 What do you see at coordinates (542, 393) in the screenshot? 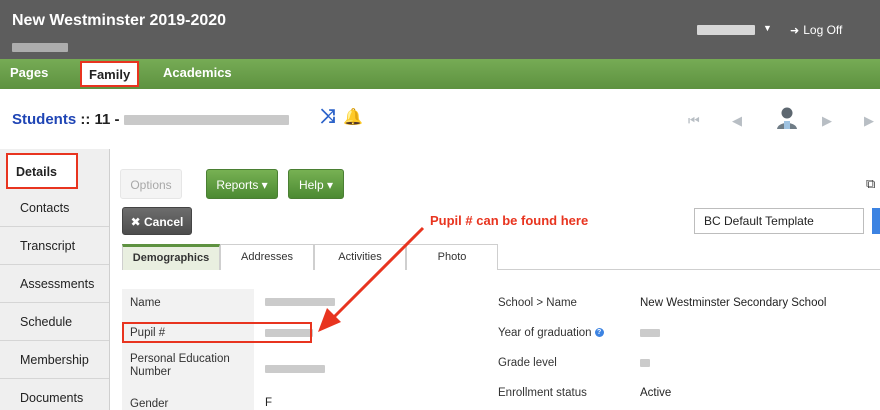
I see `enrollment-status-label: Enrollment status` at bounding box center [542, 393].